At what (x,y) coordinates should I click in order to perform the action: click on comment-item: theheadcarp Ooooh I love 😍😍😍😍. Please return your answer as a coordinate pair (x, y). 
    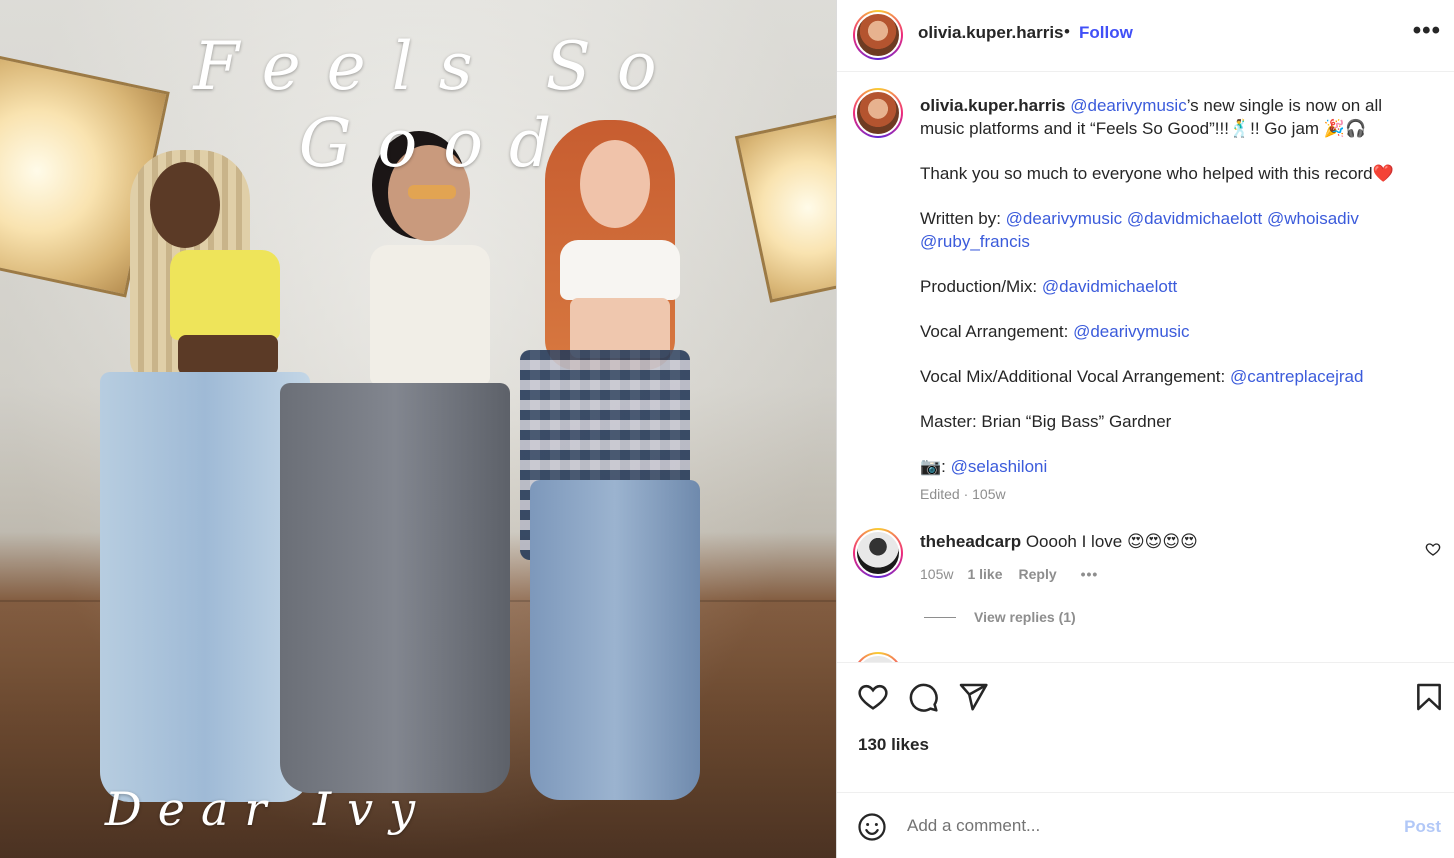
    Looking at the image, I should click on (1160, 542).